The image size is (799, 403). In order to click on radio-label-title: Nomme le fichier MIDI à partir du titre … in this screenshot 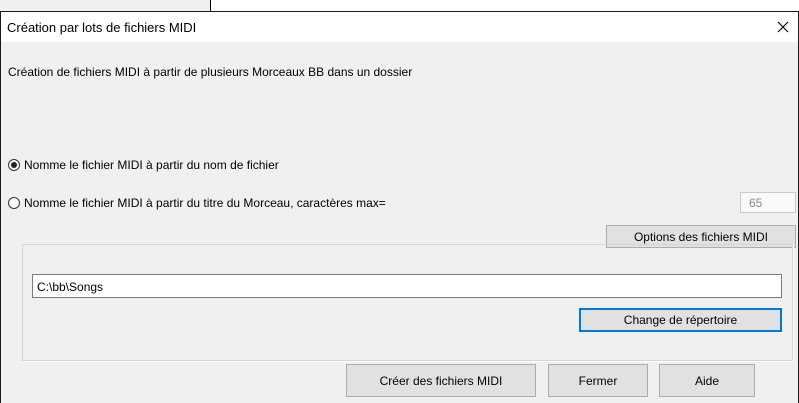, I will do `click(205, 203)`.